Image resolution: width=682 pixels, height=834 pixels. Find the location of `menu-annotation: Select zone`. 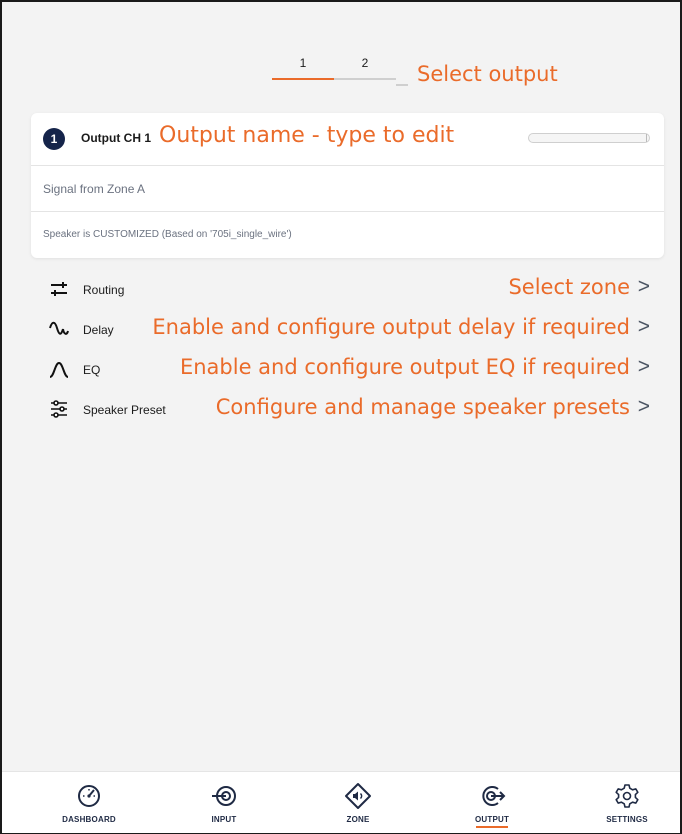

menu-annotation: Select zone is located at coordinates (569, 287).